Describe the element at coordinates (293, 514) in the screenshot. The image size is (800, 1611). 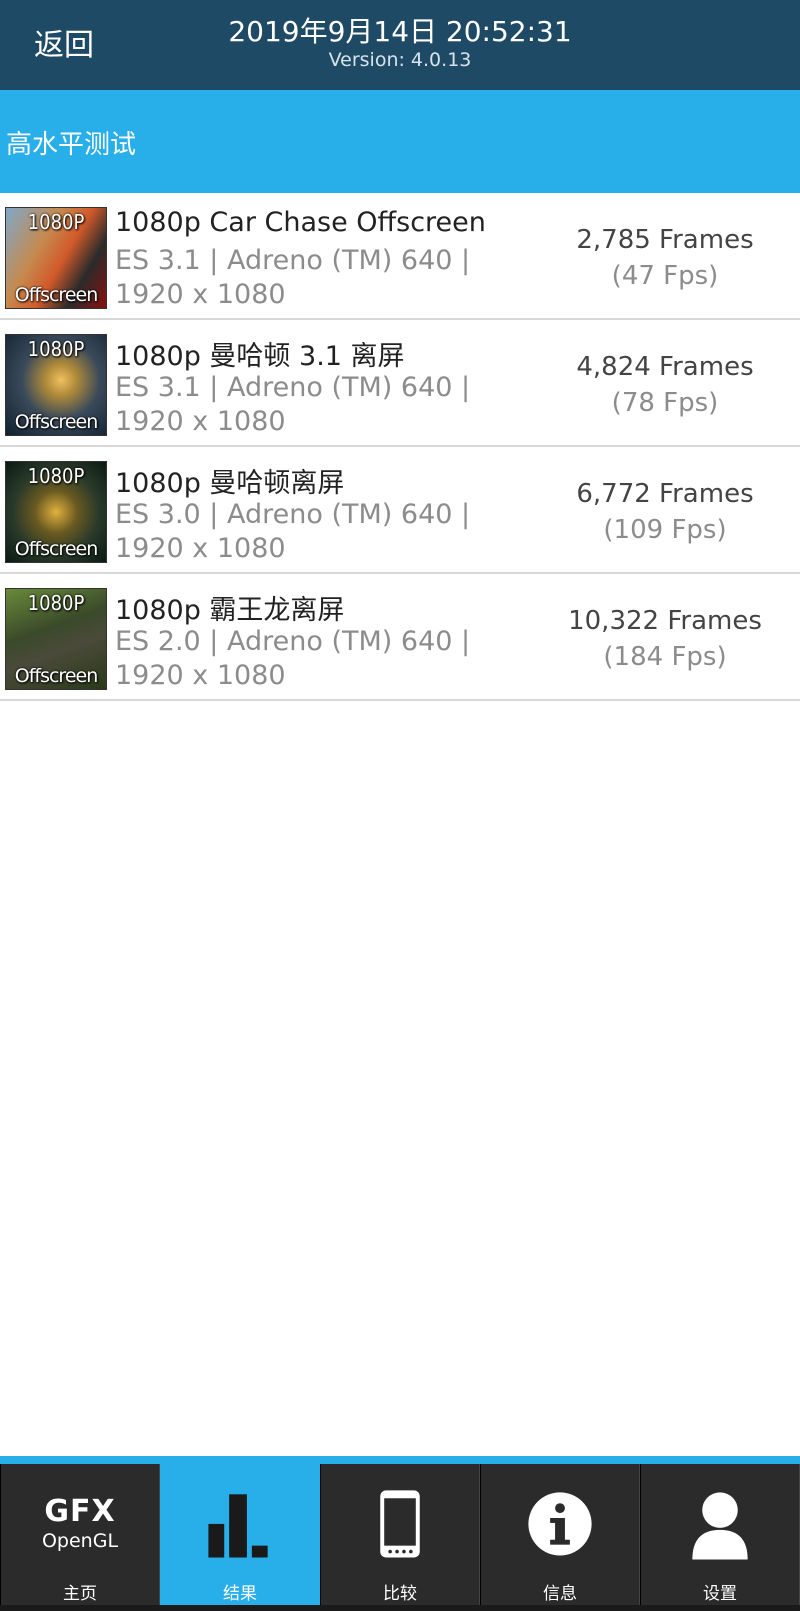
I see `test-api-info: ES 3.0 | Adreno (TM) 640 |` at that location.